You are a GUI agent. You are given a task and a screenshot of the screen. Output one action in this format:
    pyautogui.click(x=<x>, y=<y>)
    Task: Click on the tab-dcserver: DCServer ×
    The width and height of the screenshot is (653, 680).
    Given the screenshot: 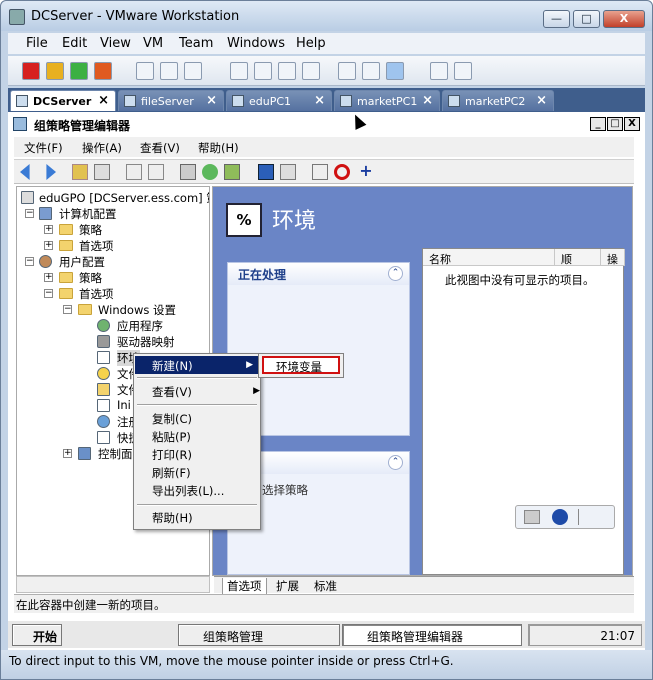 What is the action you would take?
    pyautogui.click(x=63, y=100)
    